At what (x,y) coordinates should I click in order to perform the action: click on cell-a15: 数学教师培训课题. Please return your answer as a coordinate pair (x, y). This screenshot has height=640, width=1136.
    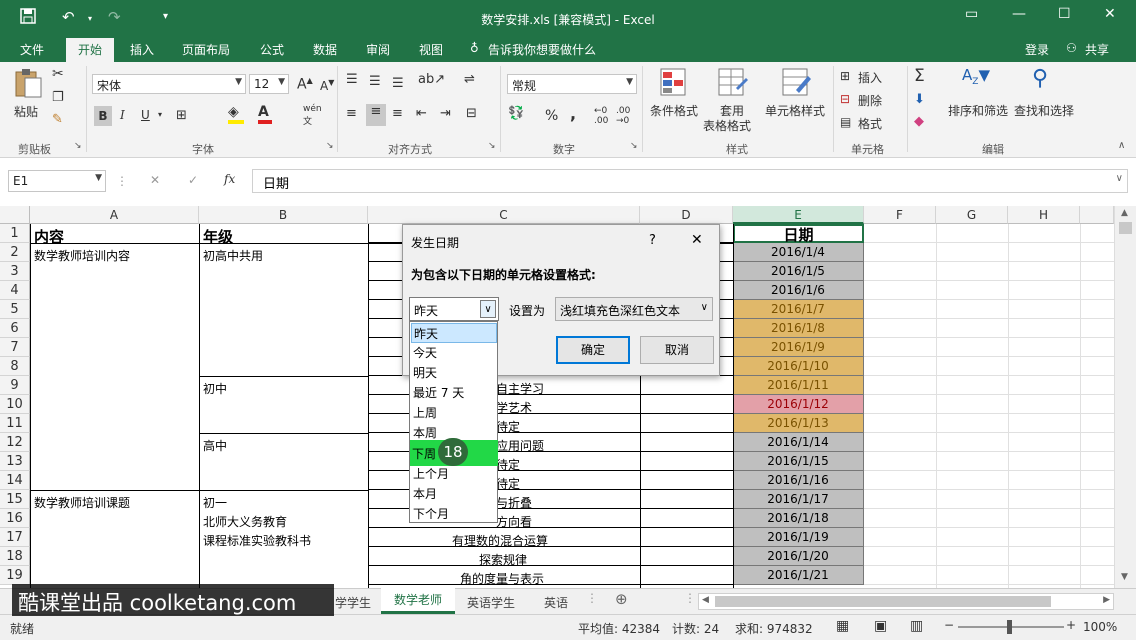
    Looking at the image, I should click on (82, 502).